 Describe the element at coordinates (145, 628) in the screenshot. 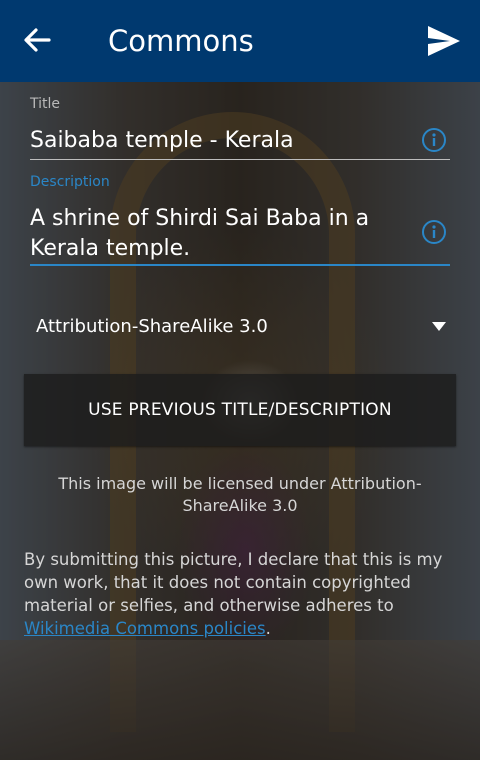

I see `commons-policies-link: Wikimedia Commons policies` at that location.